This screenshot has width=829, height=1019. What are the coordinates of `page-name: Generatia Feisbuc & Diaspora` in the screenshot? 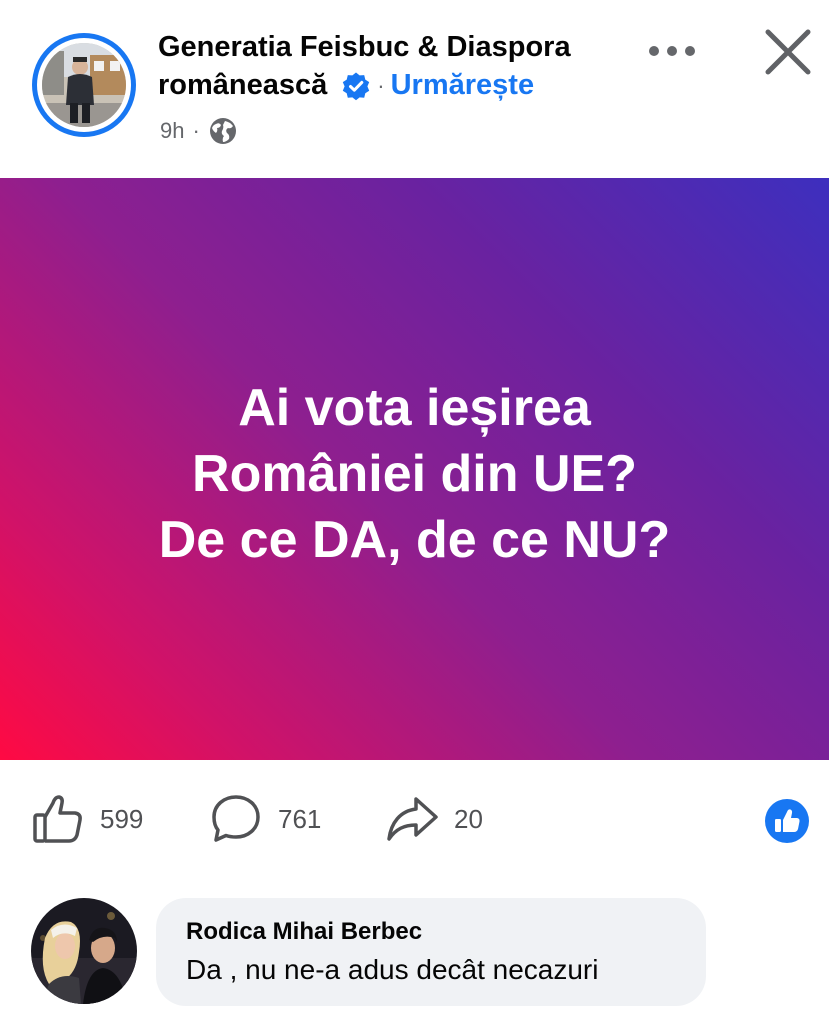 It's located at (364, 47).